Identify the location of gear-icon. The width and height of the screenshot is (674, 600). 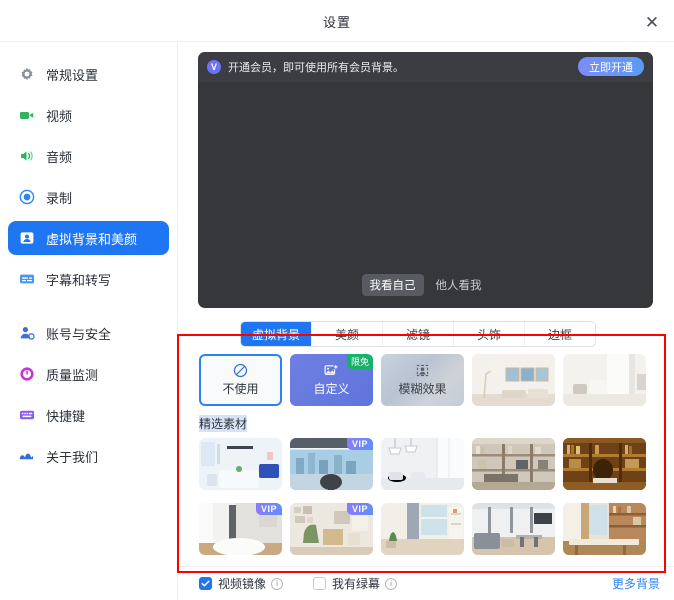
(26, 74).